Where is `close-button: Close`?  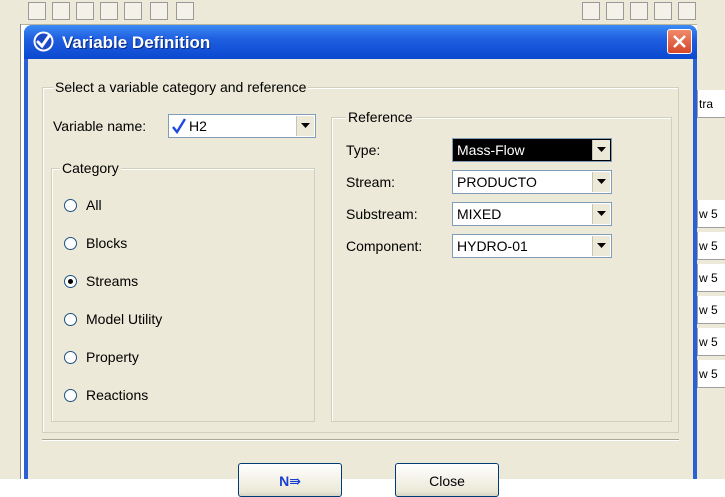
close-button: Close is located at coordinates (447, 480).